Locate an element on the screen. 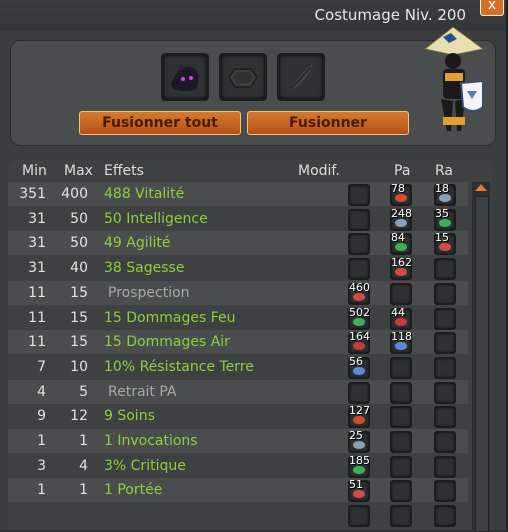  header-min: Min is located at coordinates (34, 171).